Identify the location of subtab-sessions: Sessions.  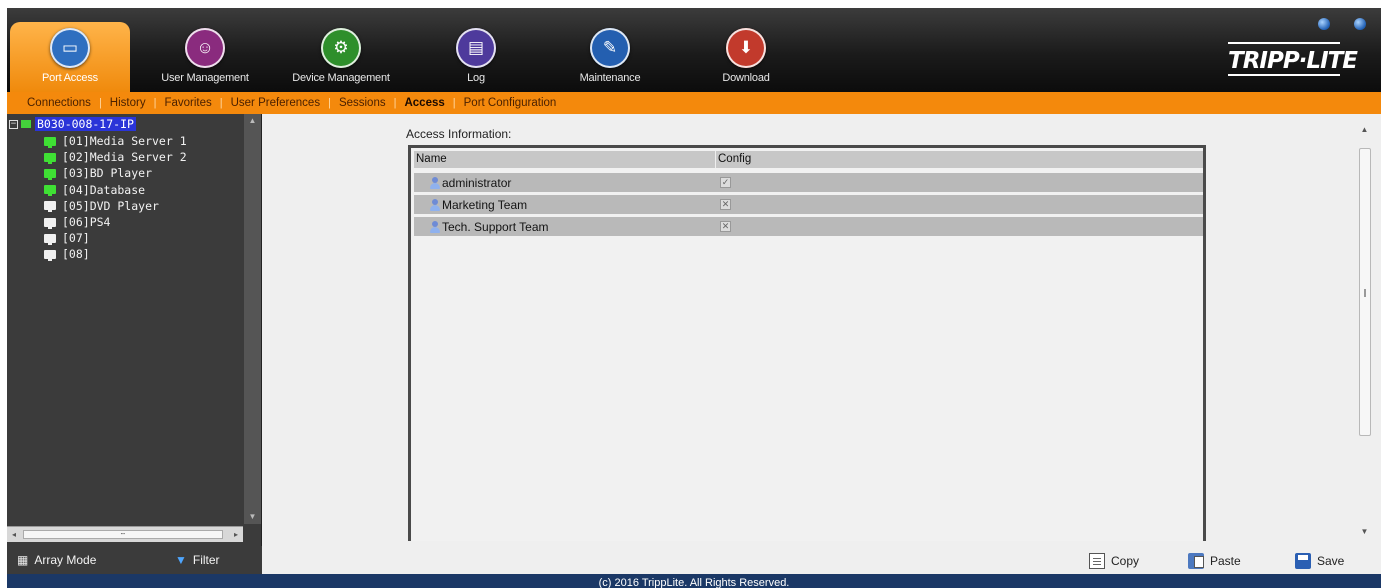
(362, 103).